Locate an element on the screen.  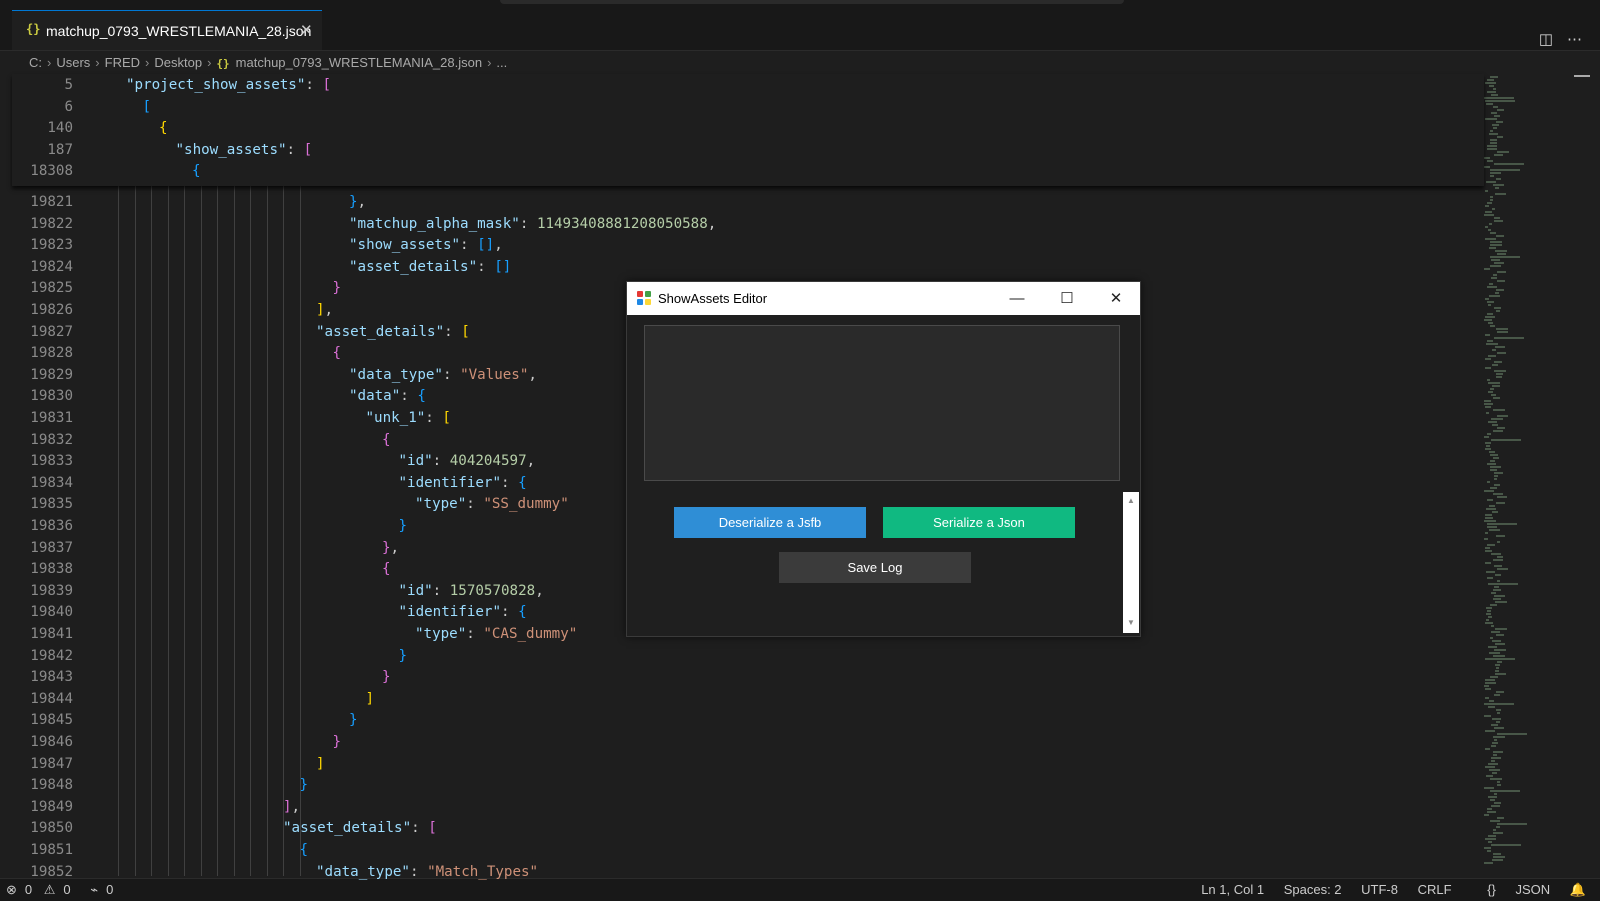
code-line: 19844] is located at coordinates (730, 699).